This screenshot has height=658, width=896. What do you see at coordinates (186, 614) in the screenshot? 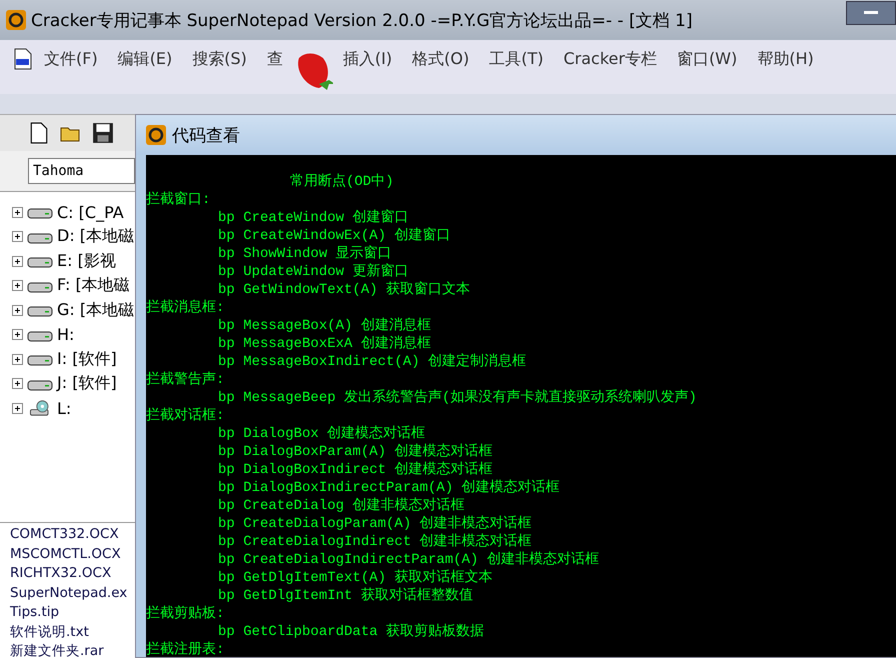
I see `code-line: 拦截剪贴板:` at bounding box center [186, 614].